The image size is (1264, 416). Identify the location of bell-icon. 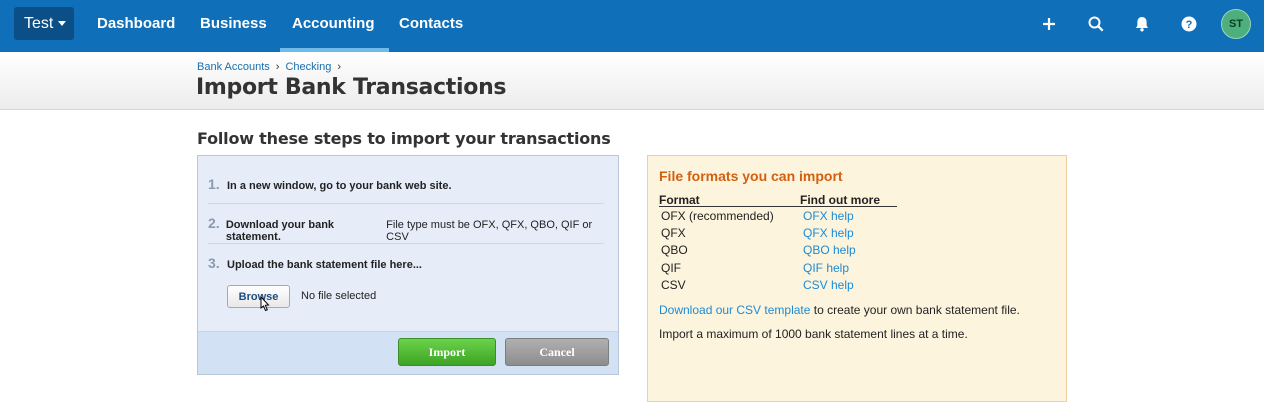
(1142, 24).